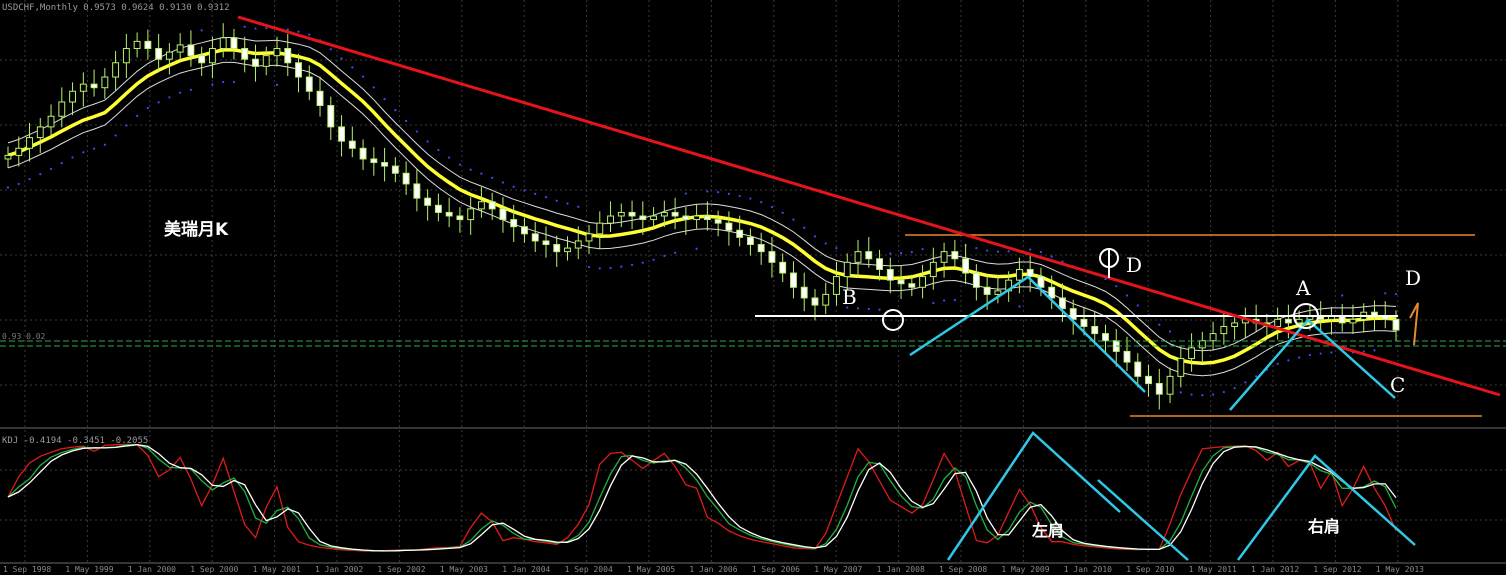 The image size is (1506, 575). What do you see at coordinates (464, 569) in the screenshot?
I see `x-tick-label: 1 May 2003` at bounding box center [464, 569].